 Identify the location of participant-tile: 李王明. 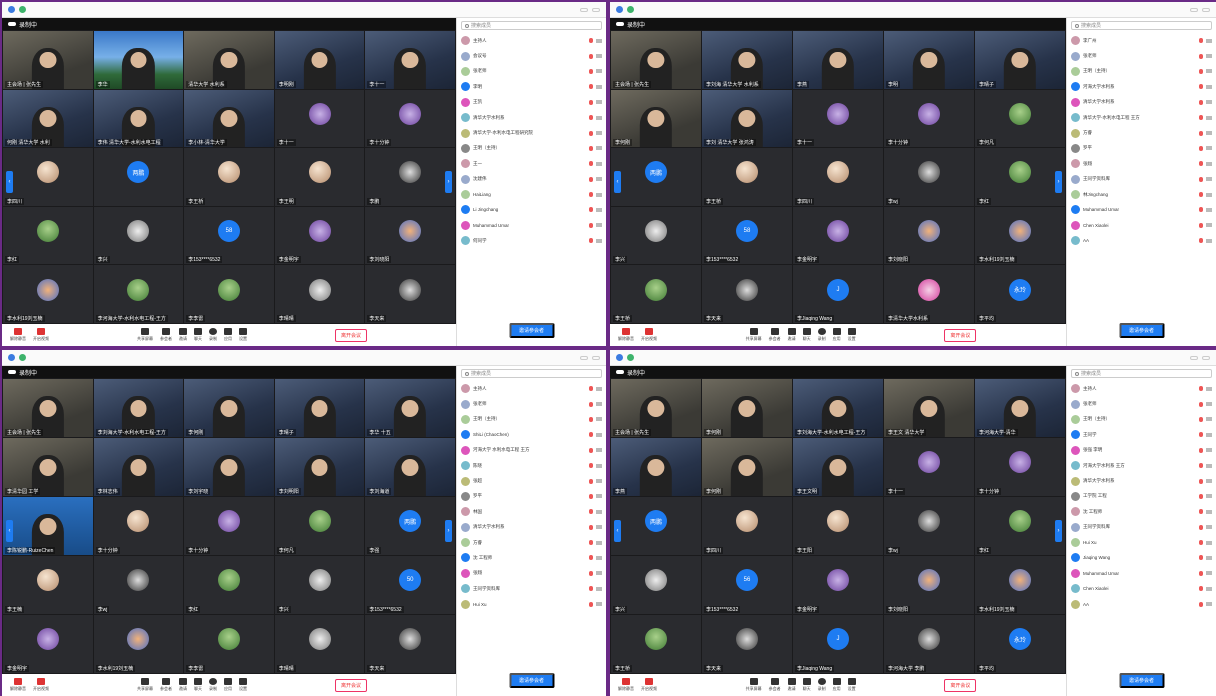
(319, 177).